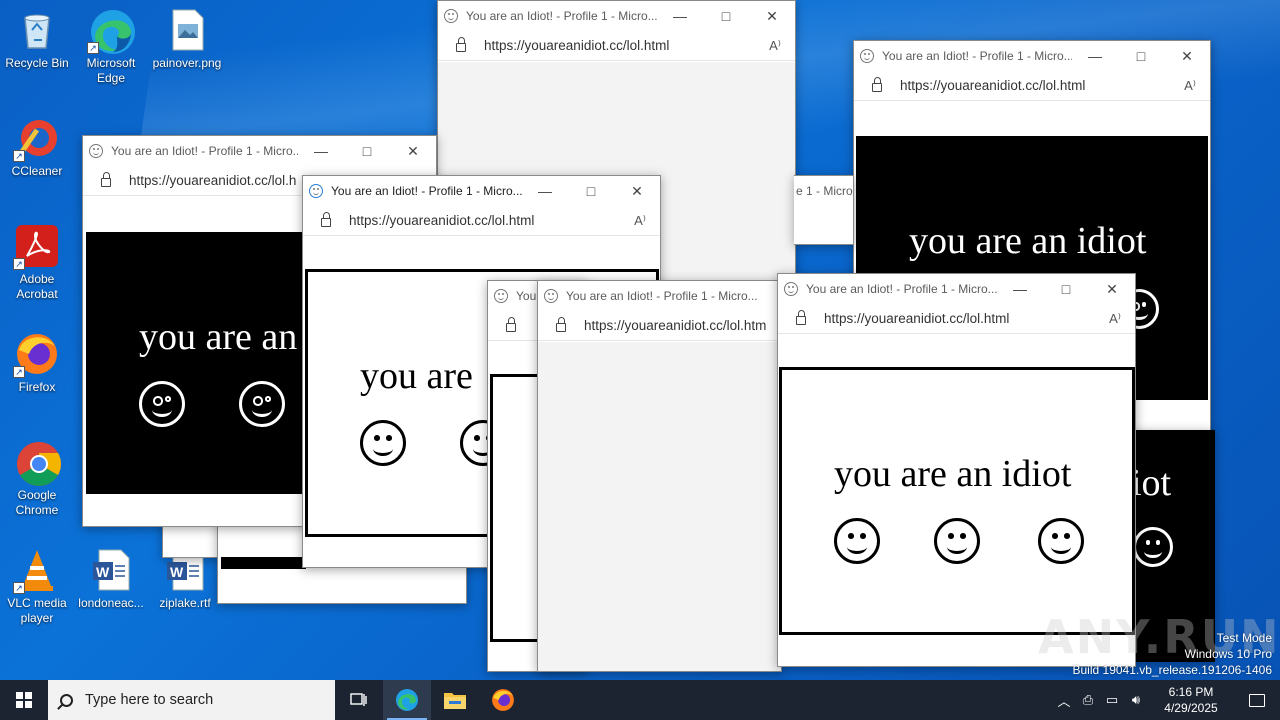 This screenshot has height=720, width=1280. I want to click on ccleaner-icon: ↗, so click(36, 139).